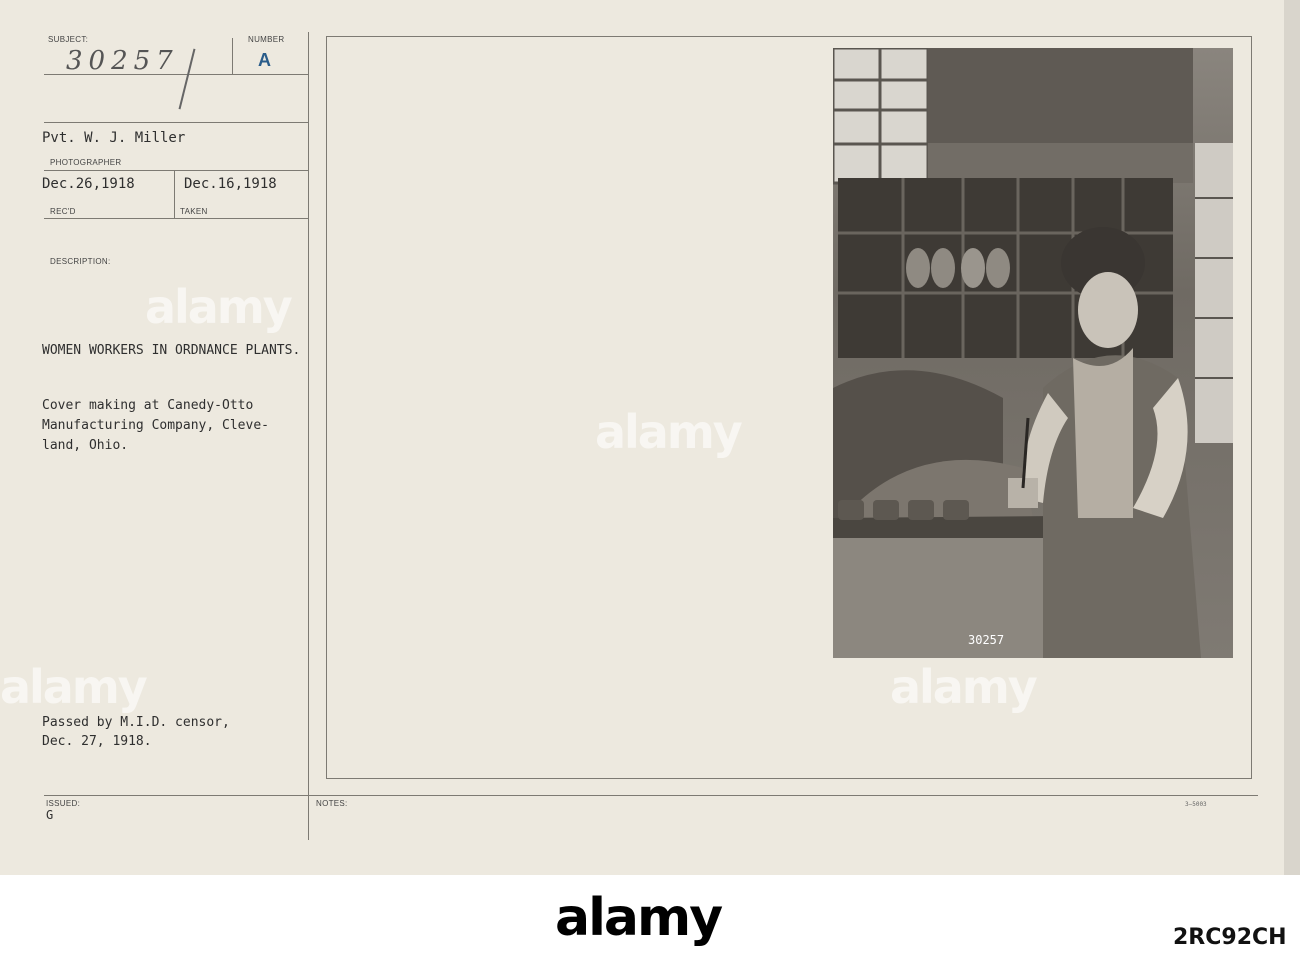  Describe the element at coordinates (50, 815) in the screenshot. I see `issued-value: G` at that location.